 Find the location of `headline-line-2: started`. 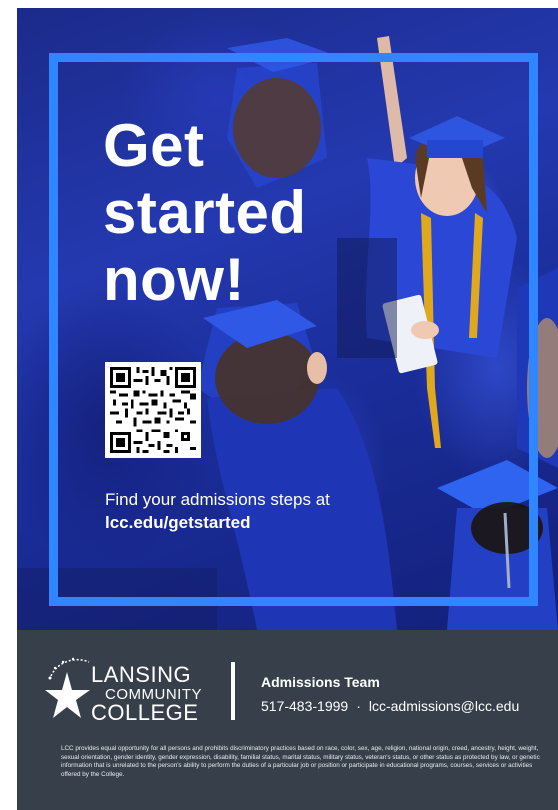

headline-line-2: started is located at coordinates (205, 212).